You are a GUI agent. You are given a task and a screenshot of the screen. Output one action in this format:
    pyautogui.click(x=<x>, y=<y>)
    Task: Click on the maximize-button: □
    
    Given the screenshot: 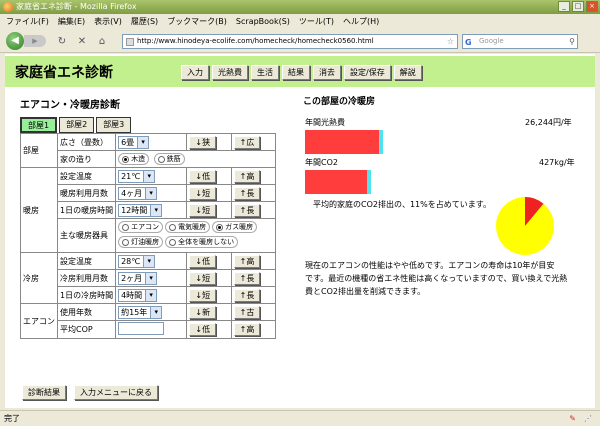 What is the action you would take?
    pyautogui.click(x=578, y=6)
    